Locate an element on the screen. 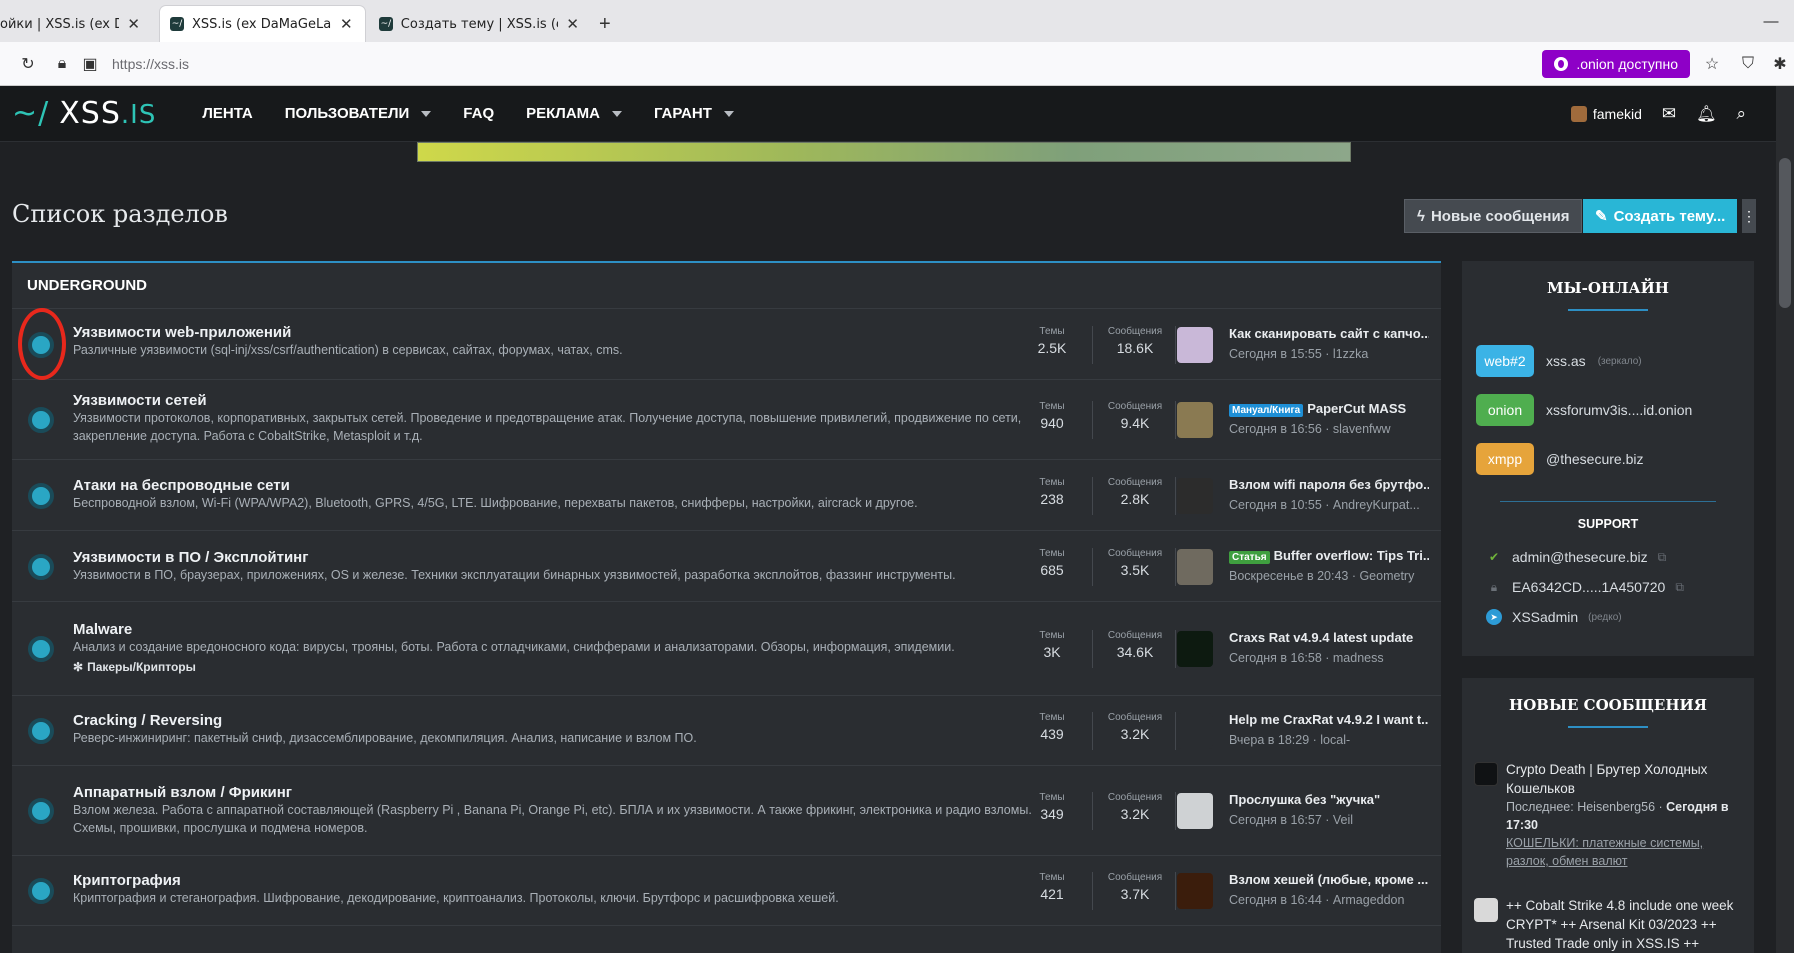 The height and width of the screenshot is (953, 1794). mirror-web2: web#2 xss.as (зеркало) is located at coordinates (1559, 361).